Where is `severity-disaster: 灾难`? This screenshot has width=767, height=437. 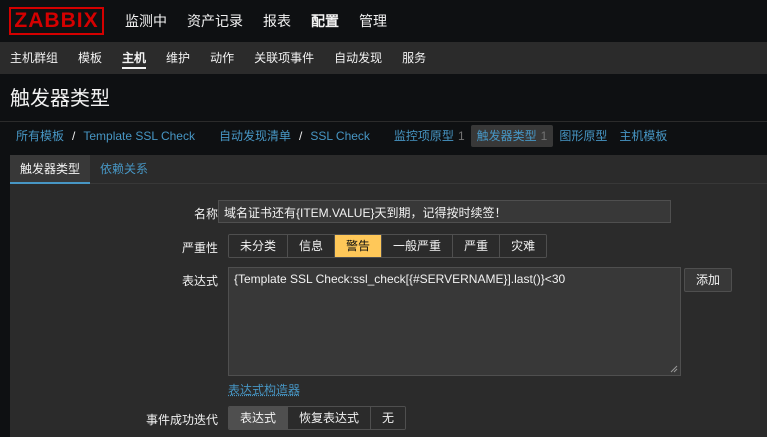
severity-disaster: 灾难 is located at coordinates (523, 246).